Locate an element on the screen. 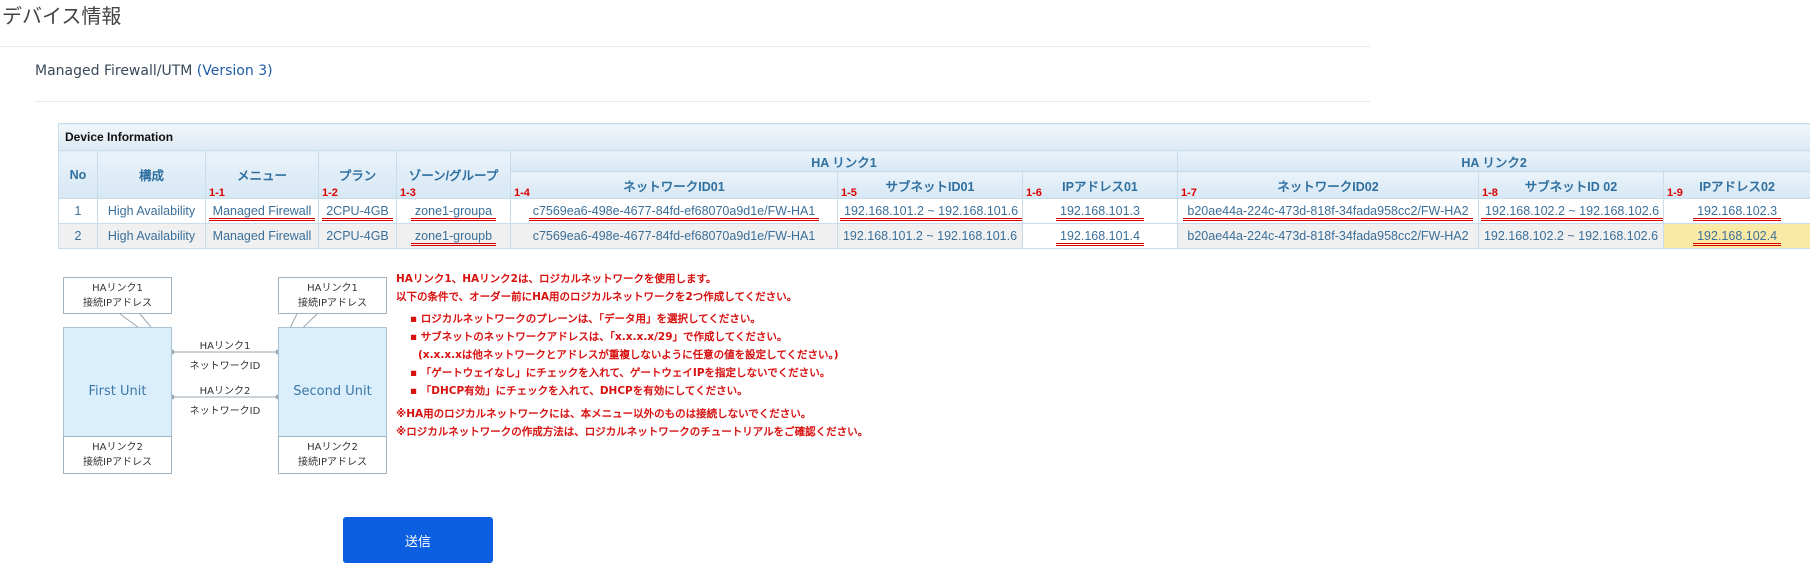  ha-link2-label: HAリンク2 ネットワークID is located at coordinates (225, 401).